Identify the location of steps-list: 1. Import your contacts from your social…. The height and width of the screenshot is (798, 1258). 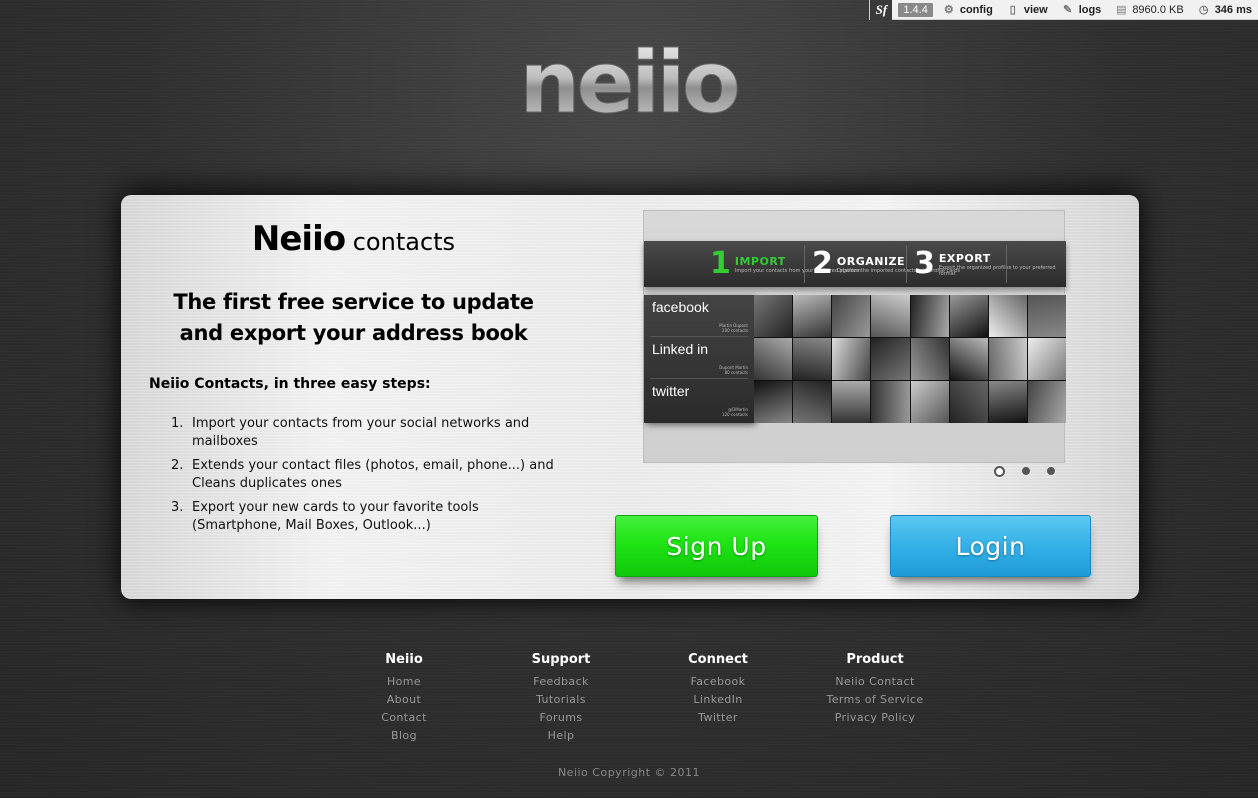
(363, 478).